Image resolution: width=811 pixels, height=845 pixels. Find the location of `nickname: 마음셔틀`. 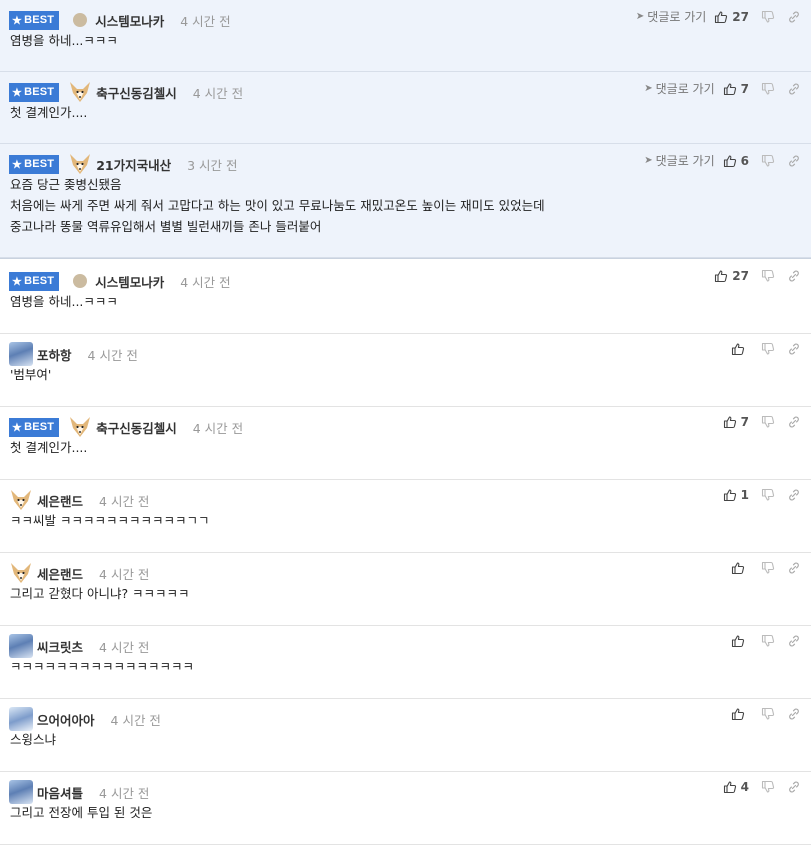

nickname: 마음셔틀 is located at coordinates (60, 792).